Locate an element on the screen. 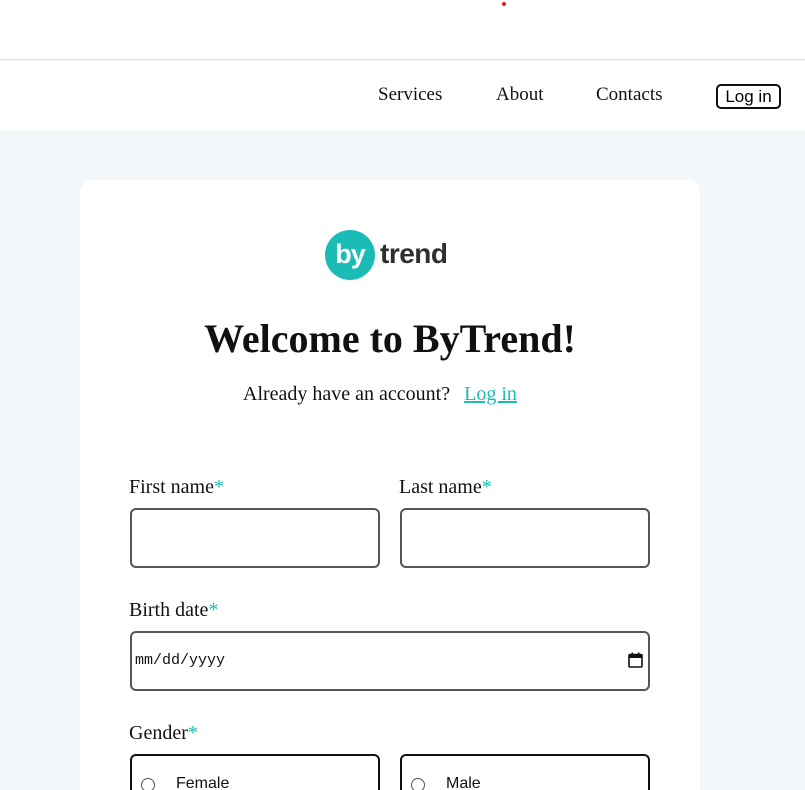 Image resolution: width=805 pixels, height=790 pixels. gender-option-female: Female is located at coordinates (255, 772).